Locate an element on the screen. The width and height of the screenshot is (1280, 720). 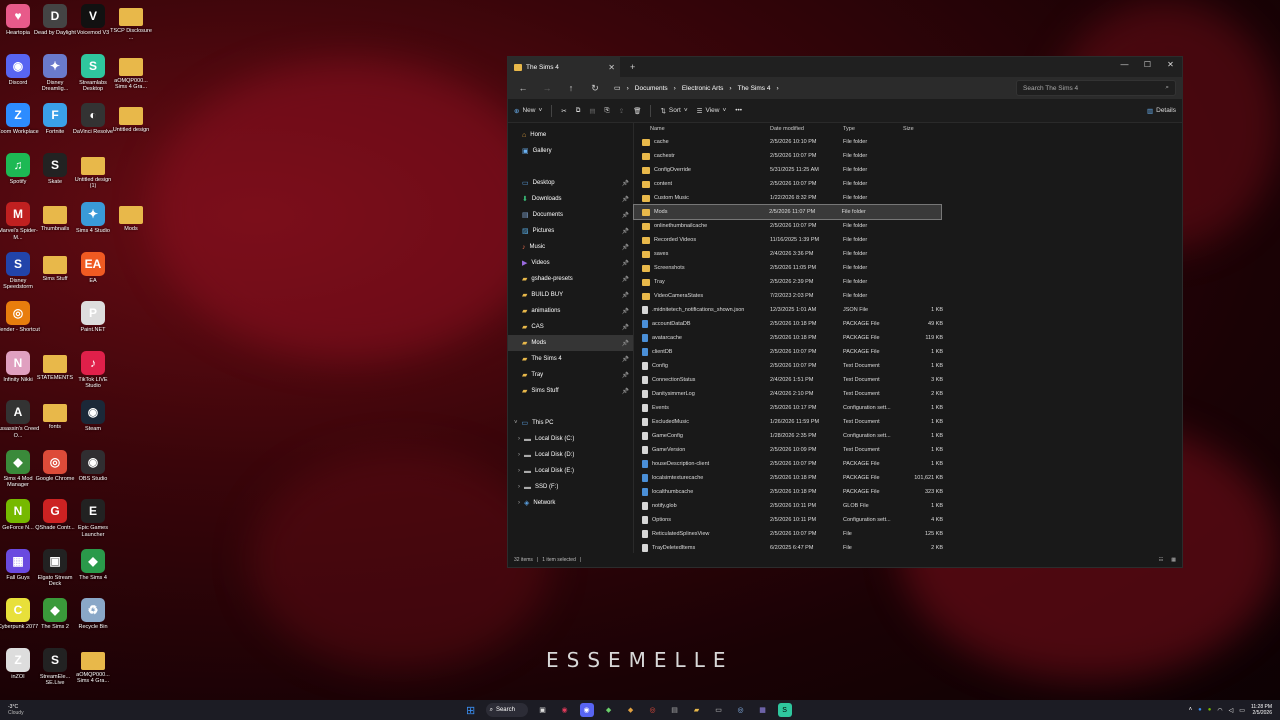
desktop-icon-steam: ◉ Steam is located at coordinates (93, 424).